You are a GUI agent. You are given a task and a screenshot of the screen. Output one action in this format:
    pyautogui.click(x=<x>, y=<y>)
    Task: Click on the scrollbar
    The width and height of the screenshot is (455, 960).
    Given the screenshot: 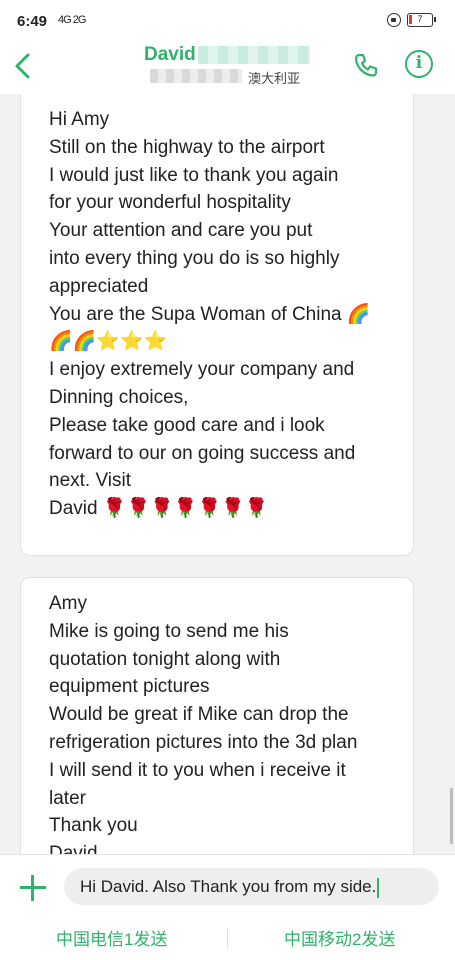 What is the action you would take?
    pyautogui.click(x=451, y=816)
    